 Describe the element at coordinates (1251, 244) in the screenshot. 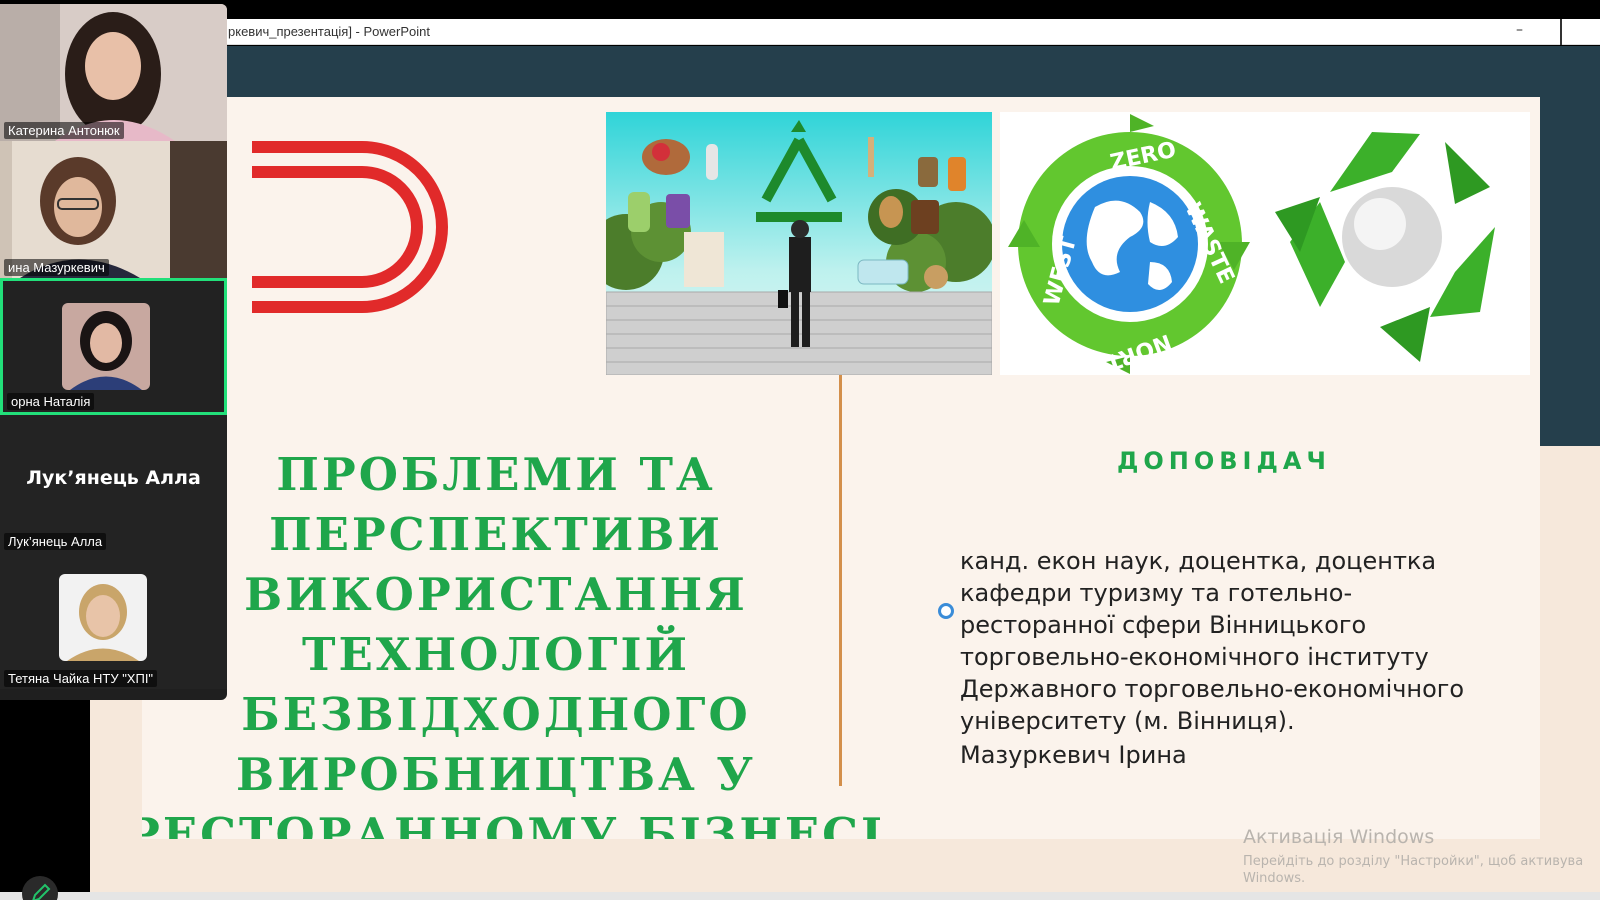

I see `zero-waste-logo: ZERO WASTE NORTH WEST` at that location.